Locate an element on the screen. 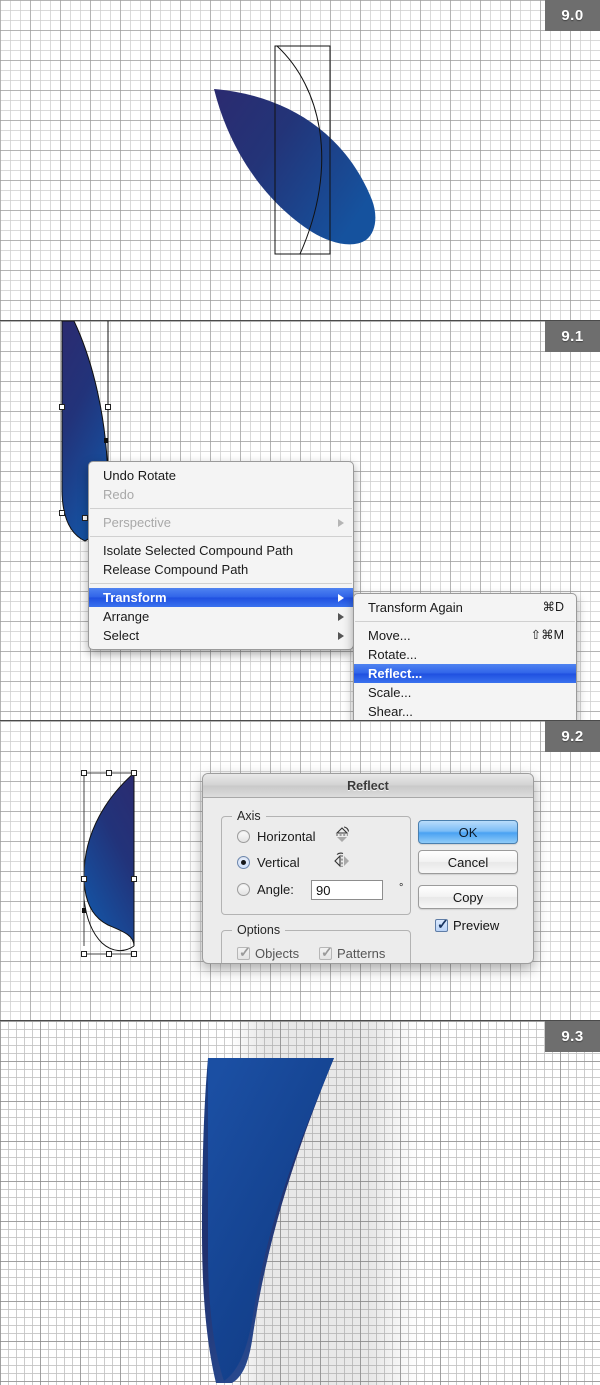 This screenshot has width=600, height=1385. checkbox-preview: ✓ Preview is located at coordinates (467, 924).